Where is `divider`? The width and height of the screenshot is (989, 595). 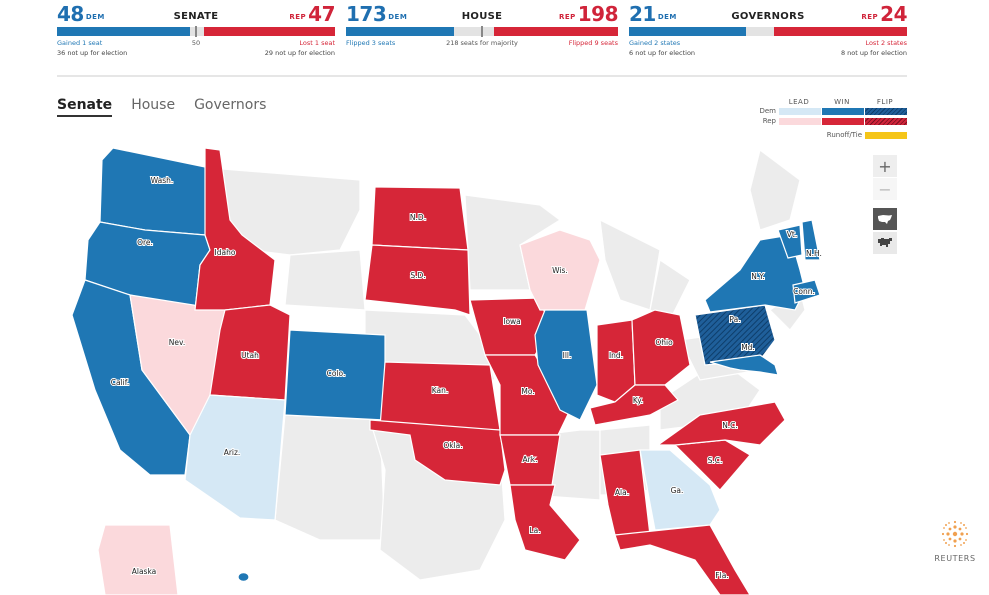 divider is located at coordinates (482, 76).